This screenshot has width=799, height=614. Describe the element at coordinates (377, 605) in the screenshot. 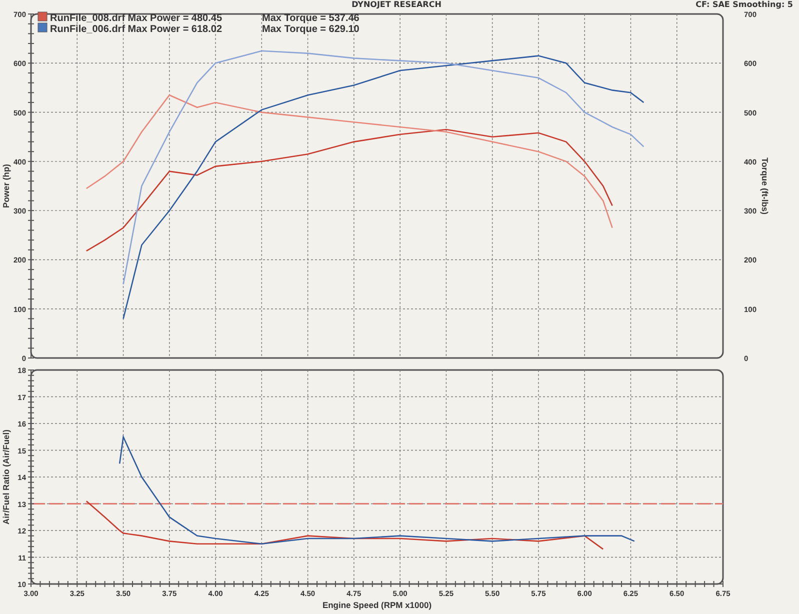

I see `x-axis-title: Engine Speed (RPM x1000)` at that location.